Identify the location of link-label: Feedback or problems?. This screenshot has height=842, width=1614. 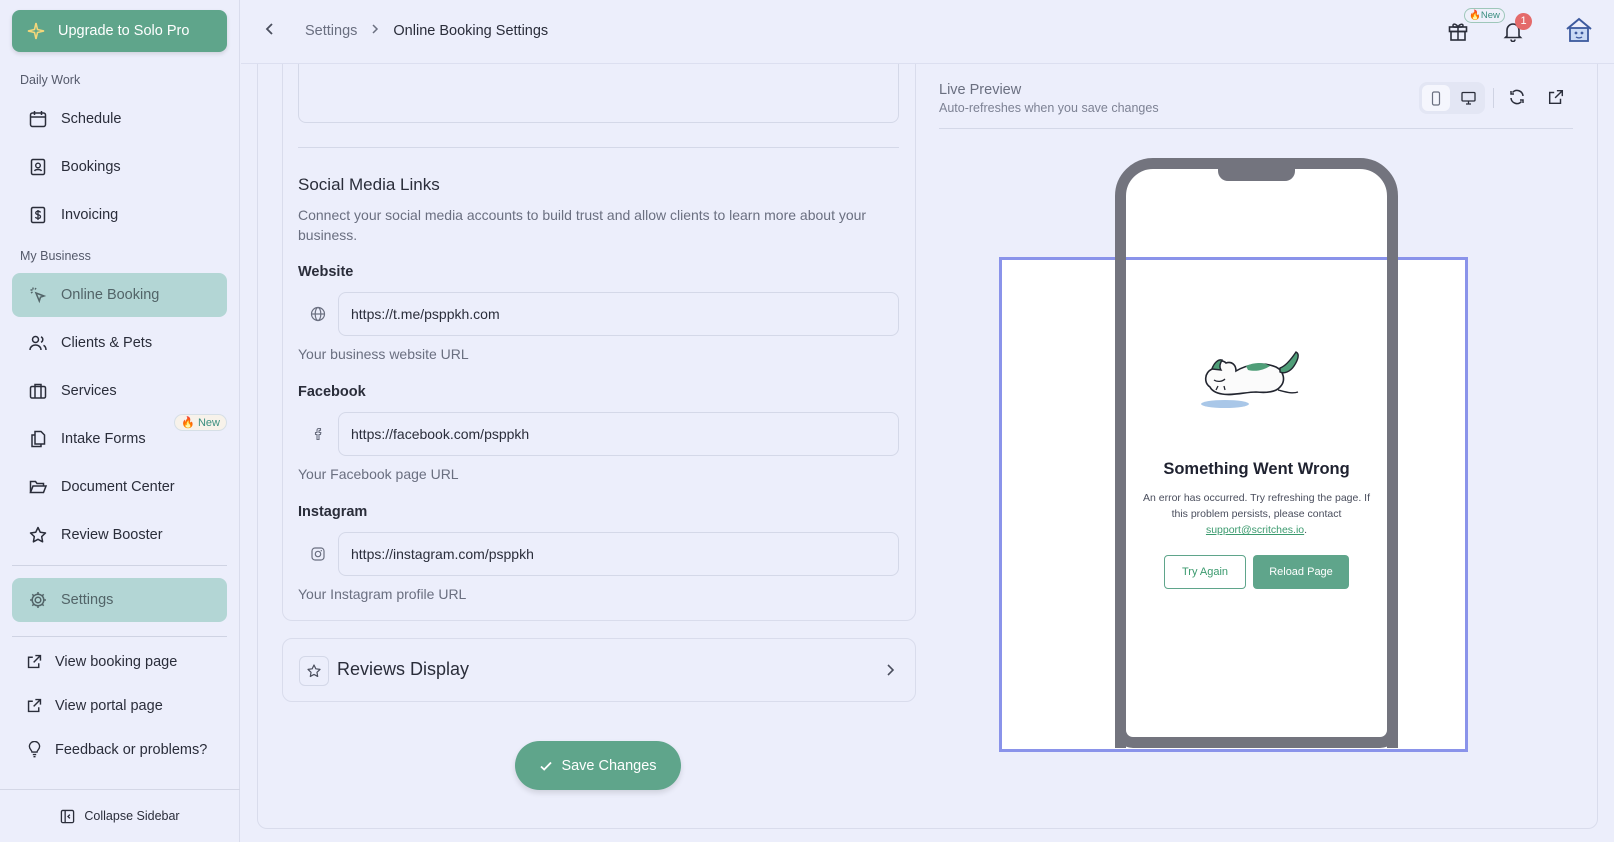
(131, 749).